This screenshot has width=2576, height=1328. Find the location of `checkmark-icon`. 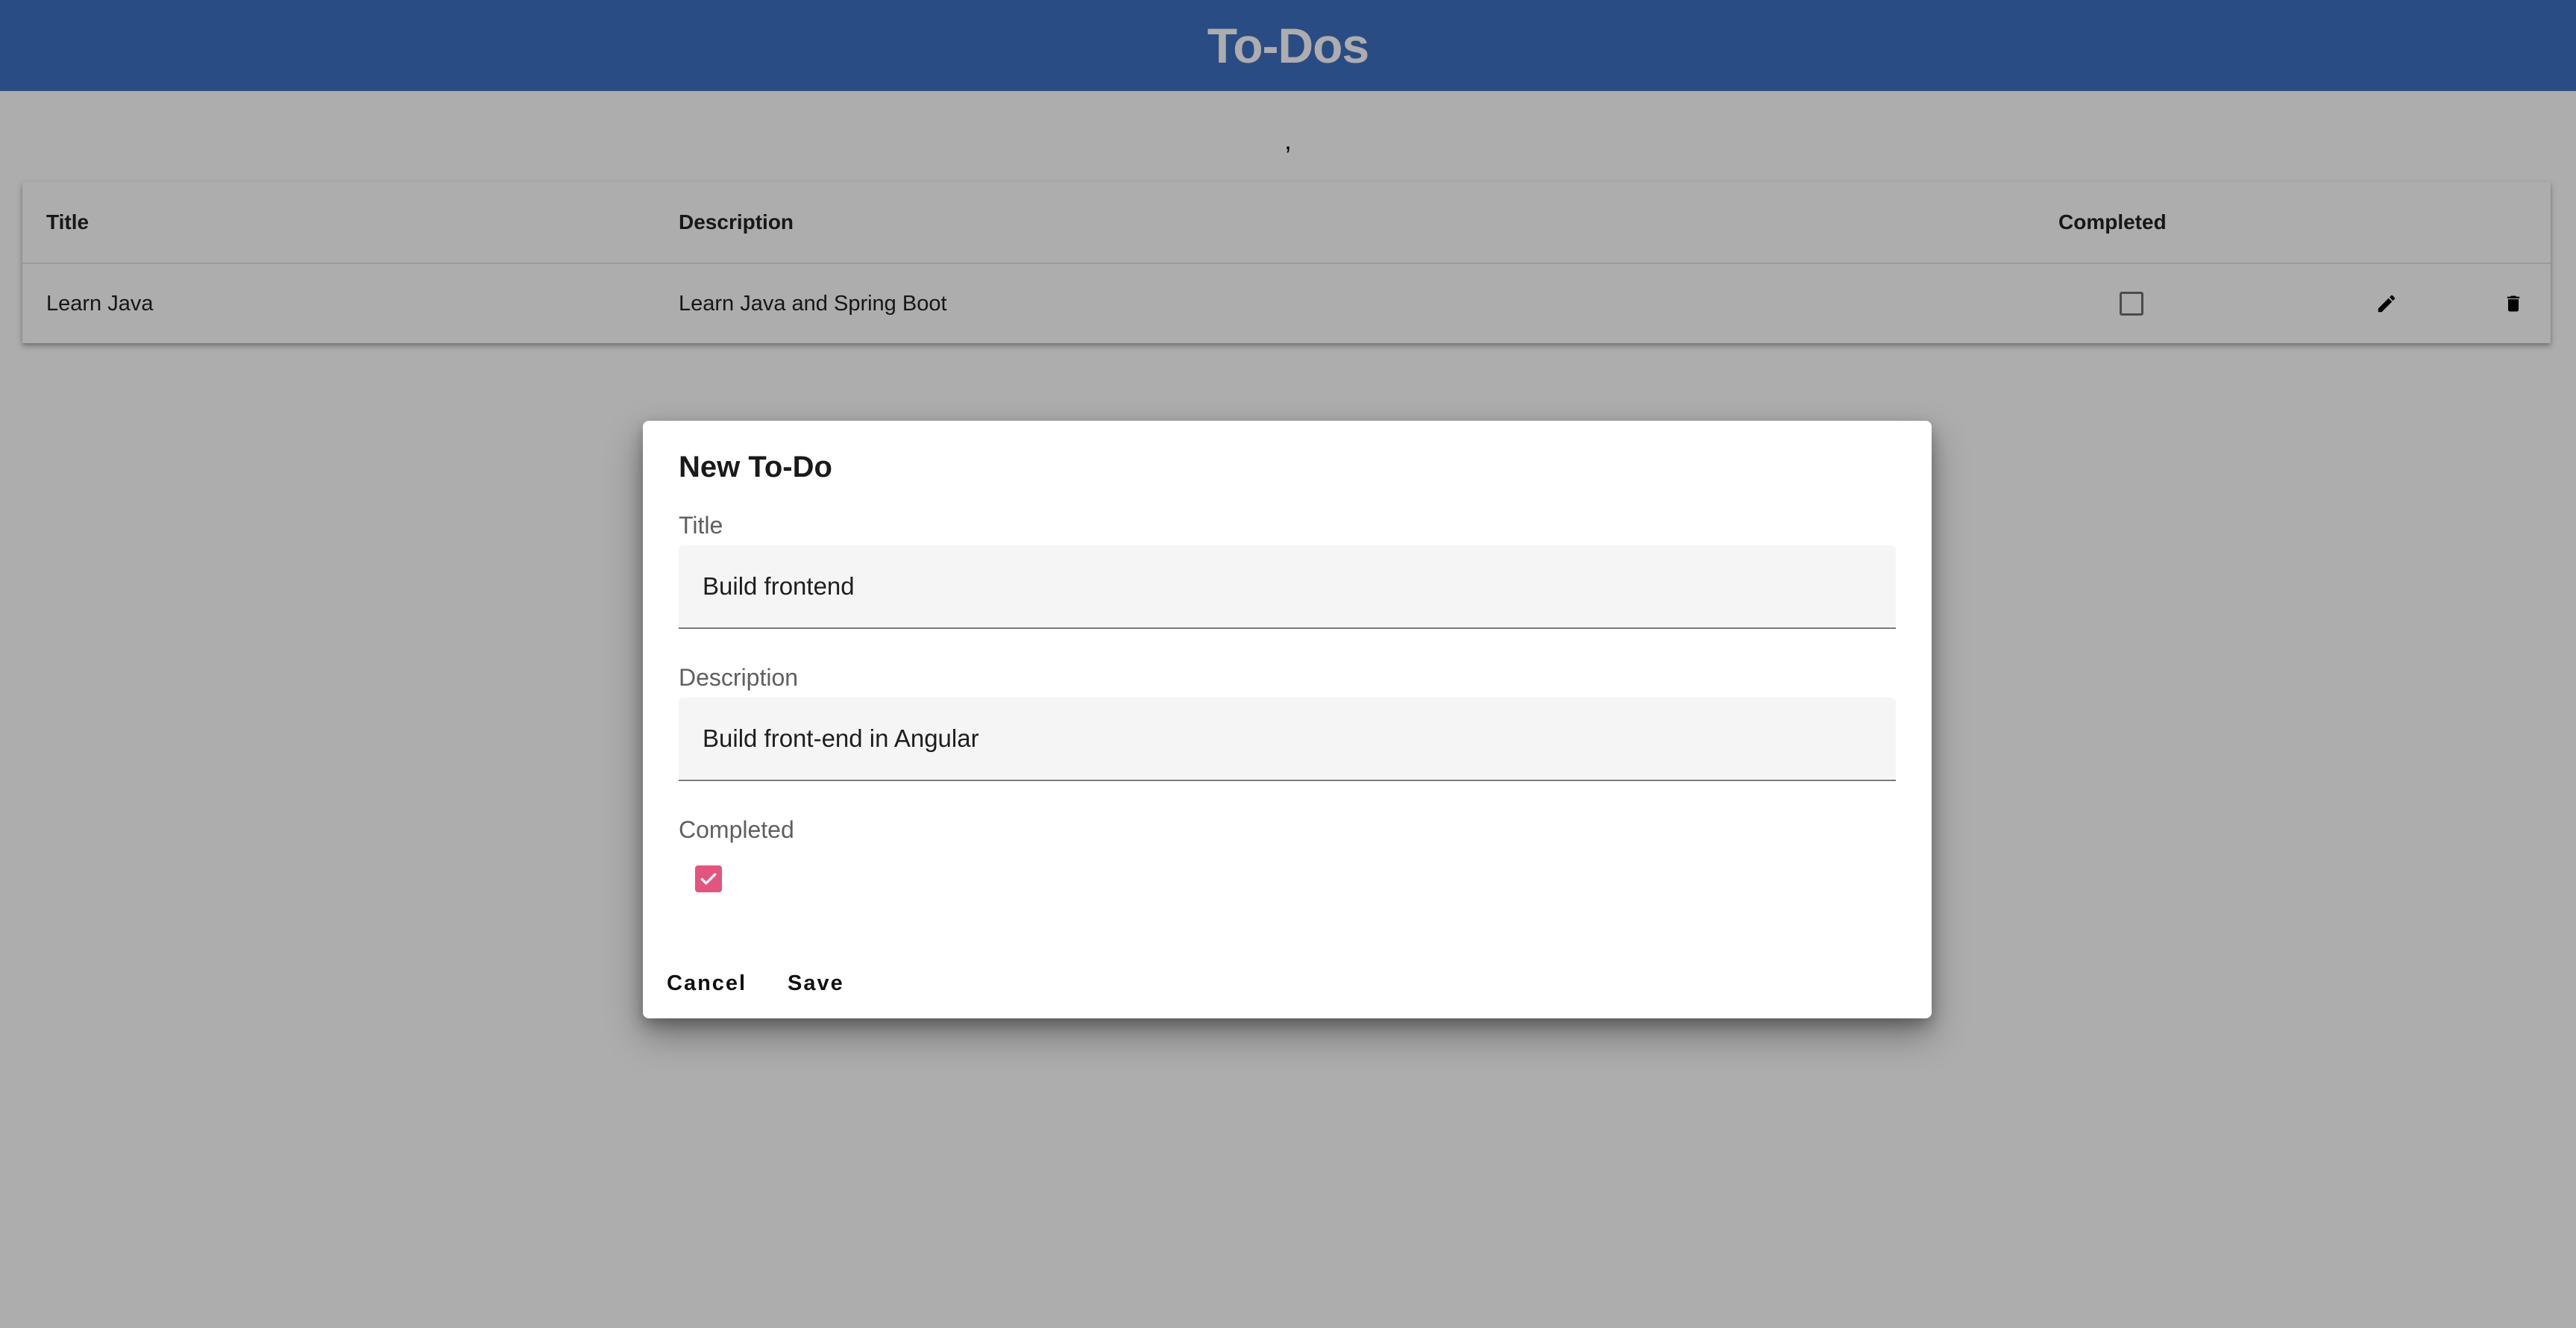

checkmark-icon is located at coordinates (709, 879).